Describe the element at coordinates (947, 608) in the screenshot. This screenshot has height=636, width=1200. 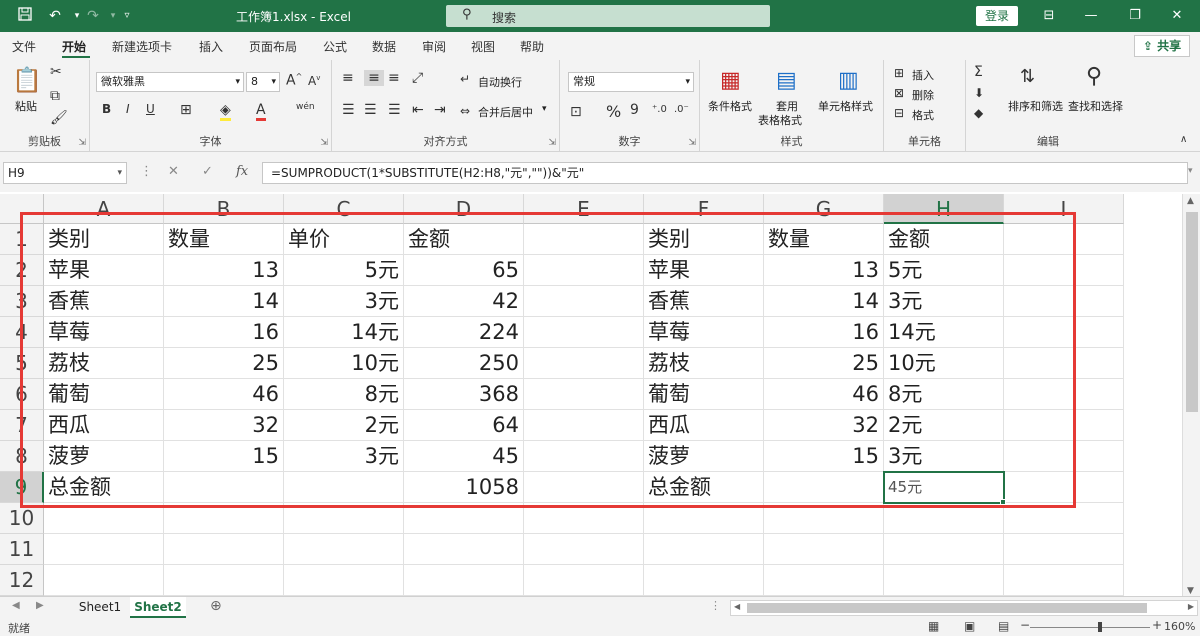
I see `horizontal-scroll-thumb` at that location.